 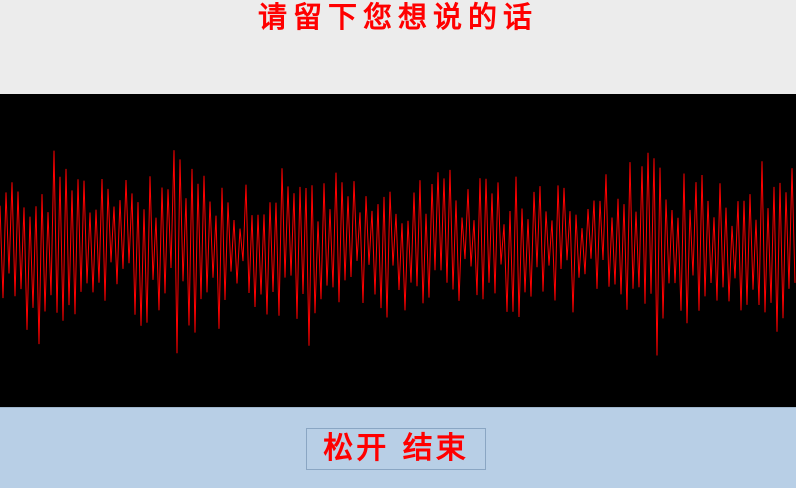 What do you see at coordinates (397, 17) in the screenshot?
I see `page-title: 请留下您想说的话` at bounding box center [397, 17].